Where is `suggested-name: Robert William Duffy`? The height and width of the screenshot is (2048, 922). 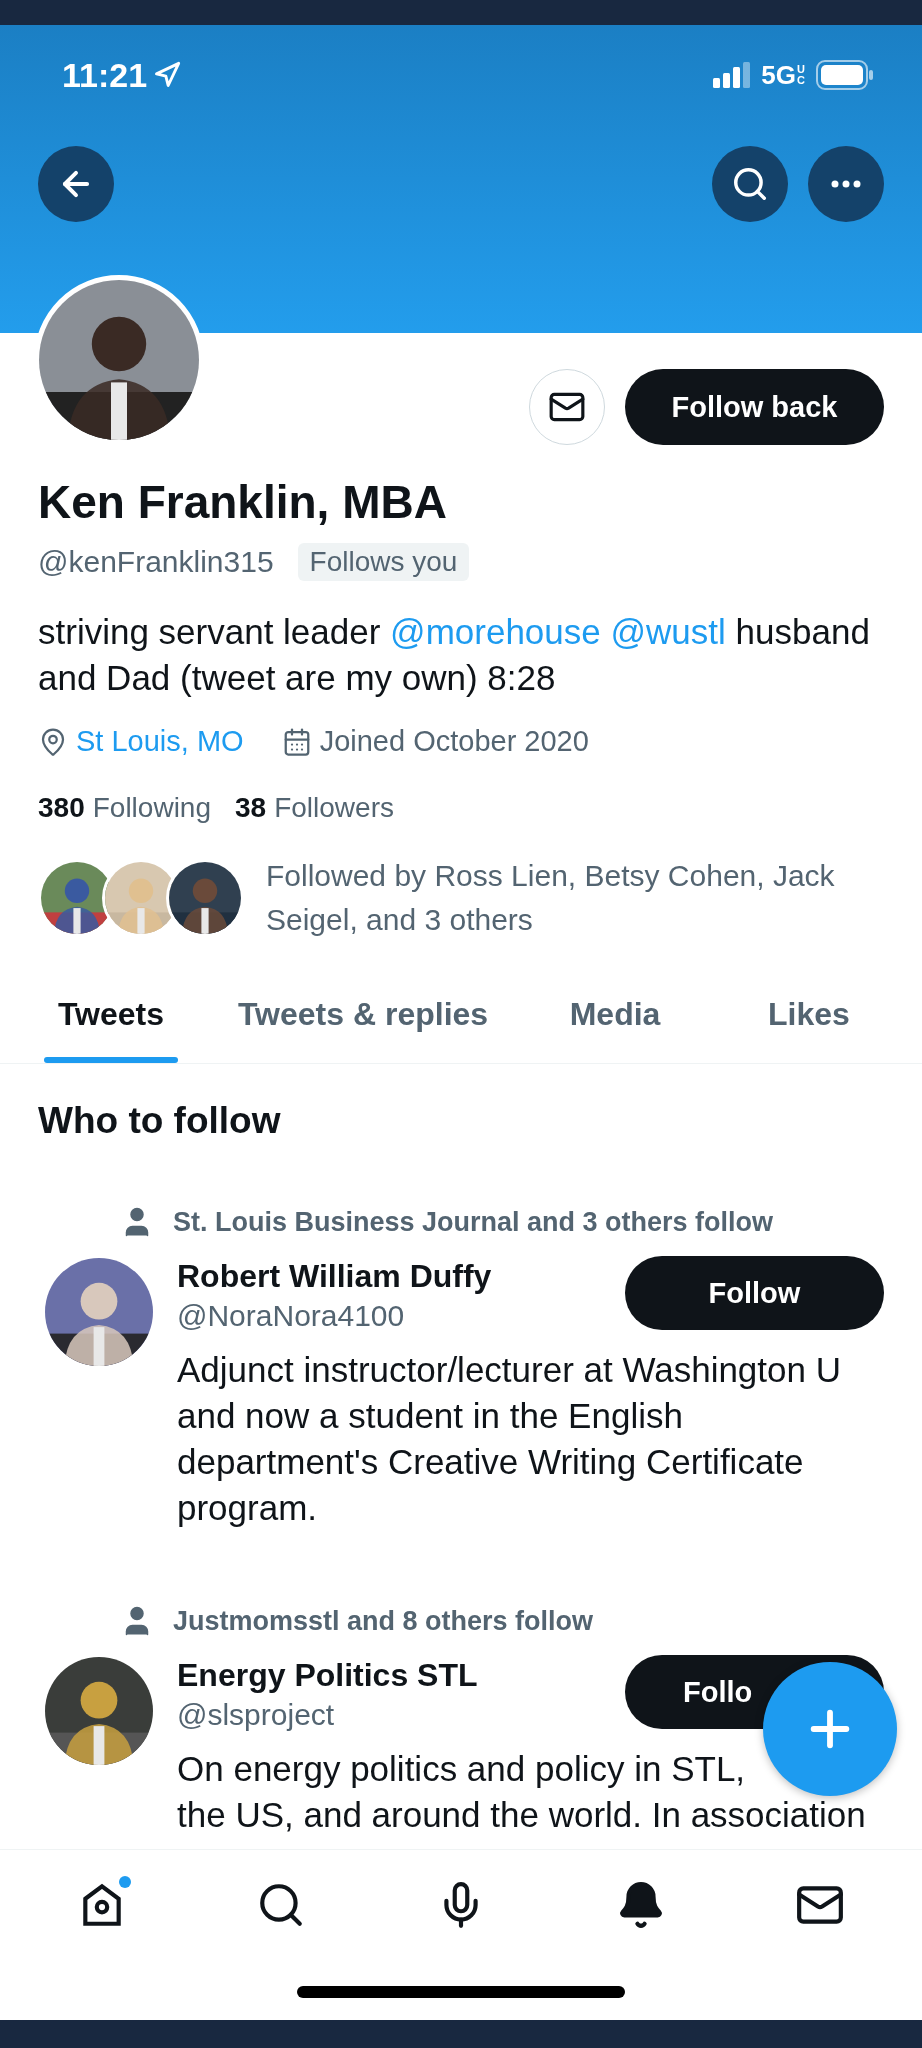 suggested-name: Robert William Duffy is located at coordinates (334, 1276).